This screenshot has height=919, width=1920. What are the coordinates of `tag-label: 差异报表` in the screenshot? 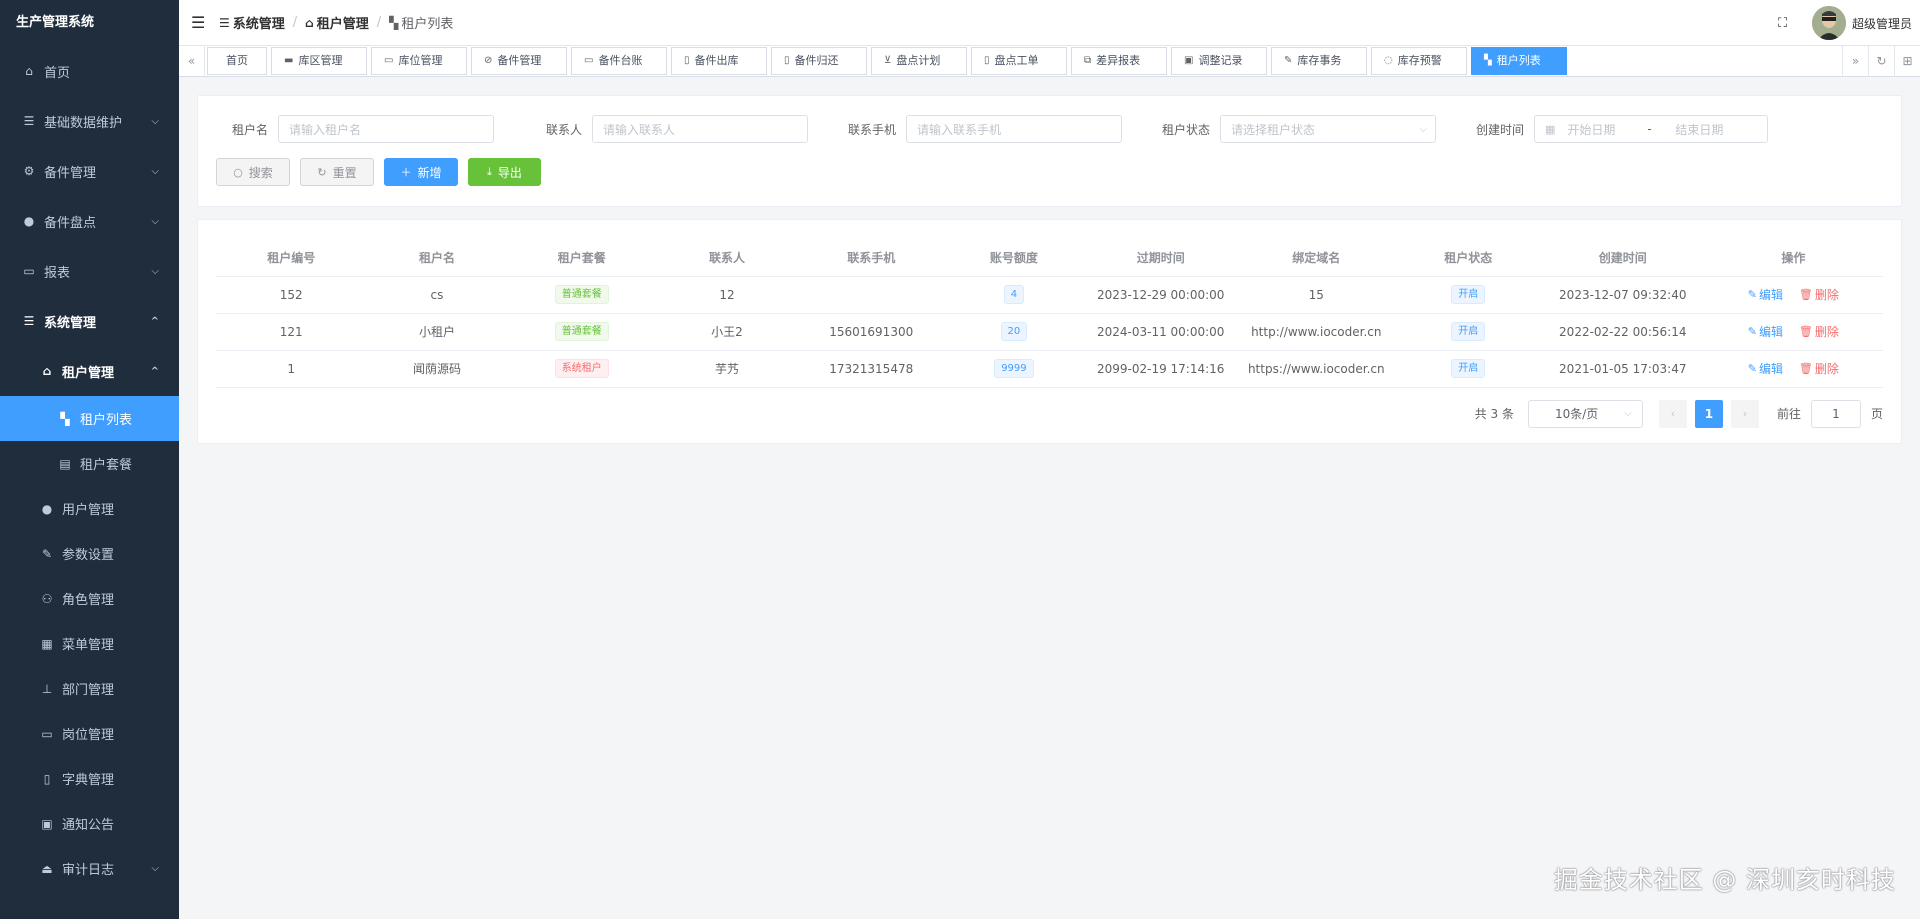 It's located at (1118, 60).